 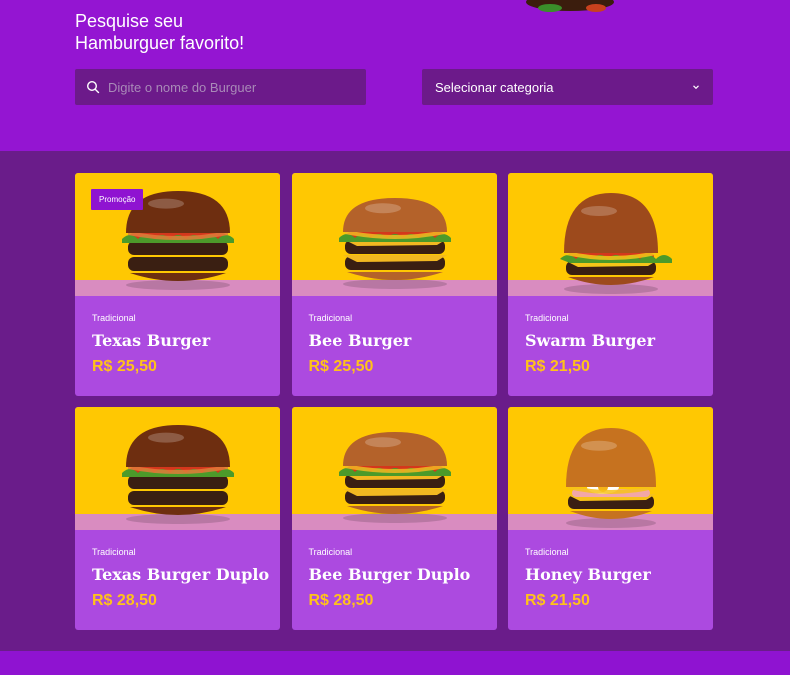 I want to click on product-card: Tradicional Swarm Burger R$ 21,50, so click(x=610, y=284).